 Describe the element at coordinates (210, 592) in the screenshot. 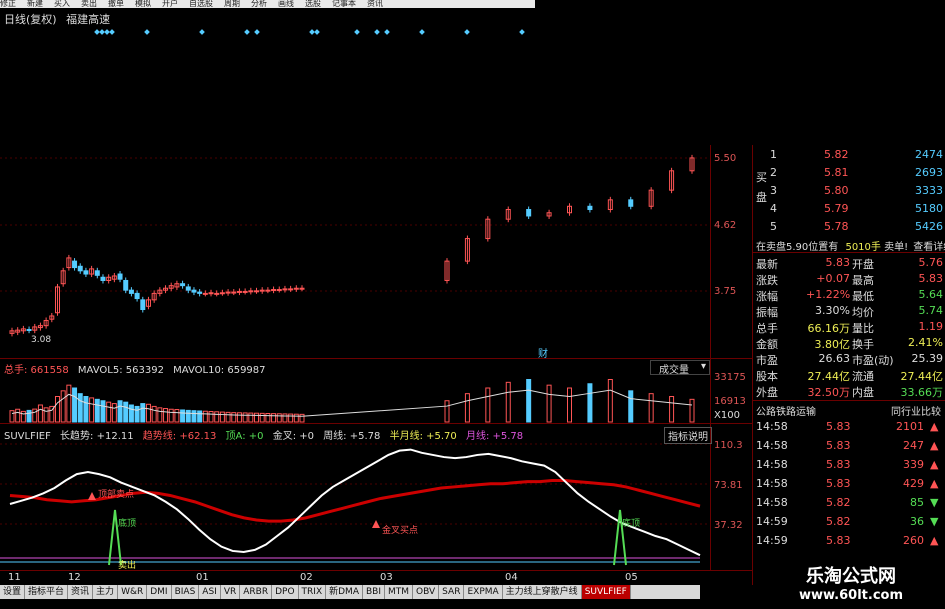

I see `indicator-tab: ASI` at that location.